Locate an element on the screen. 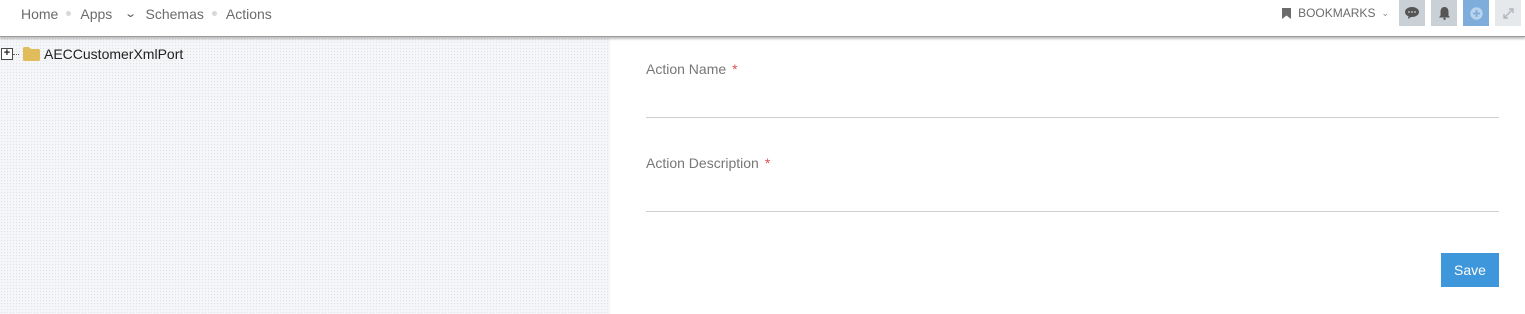  folder-icon is located at coordinates (31, 54).